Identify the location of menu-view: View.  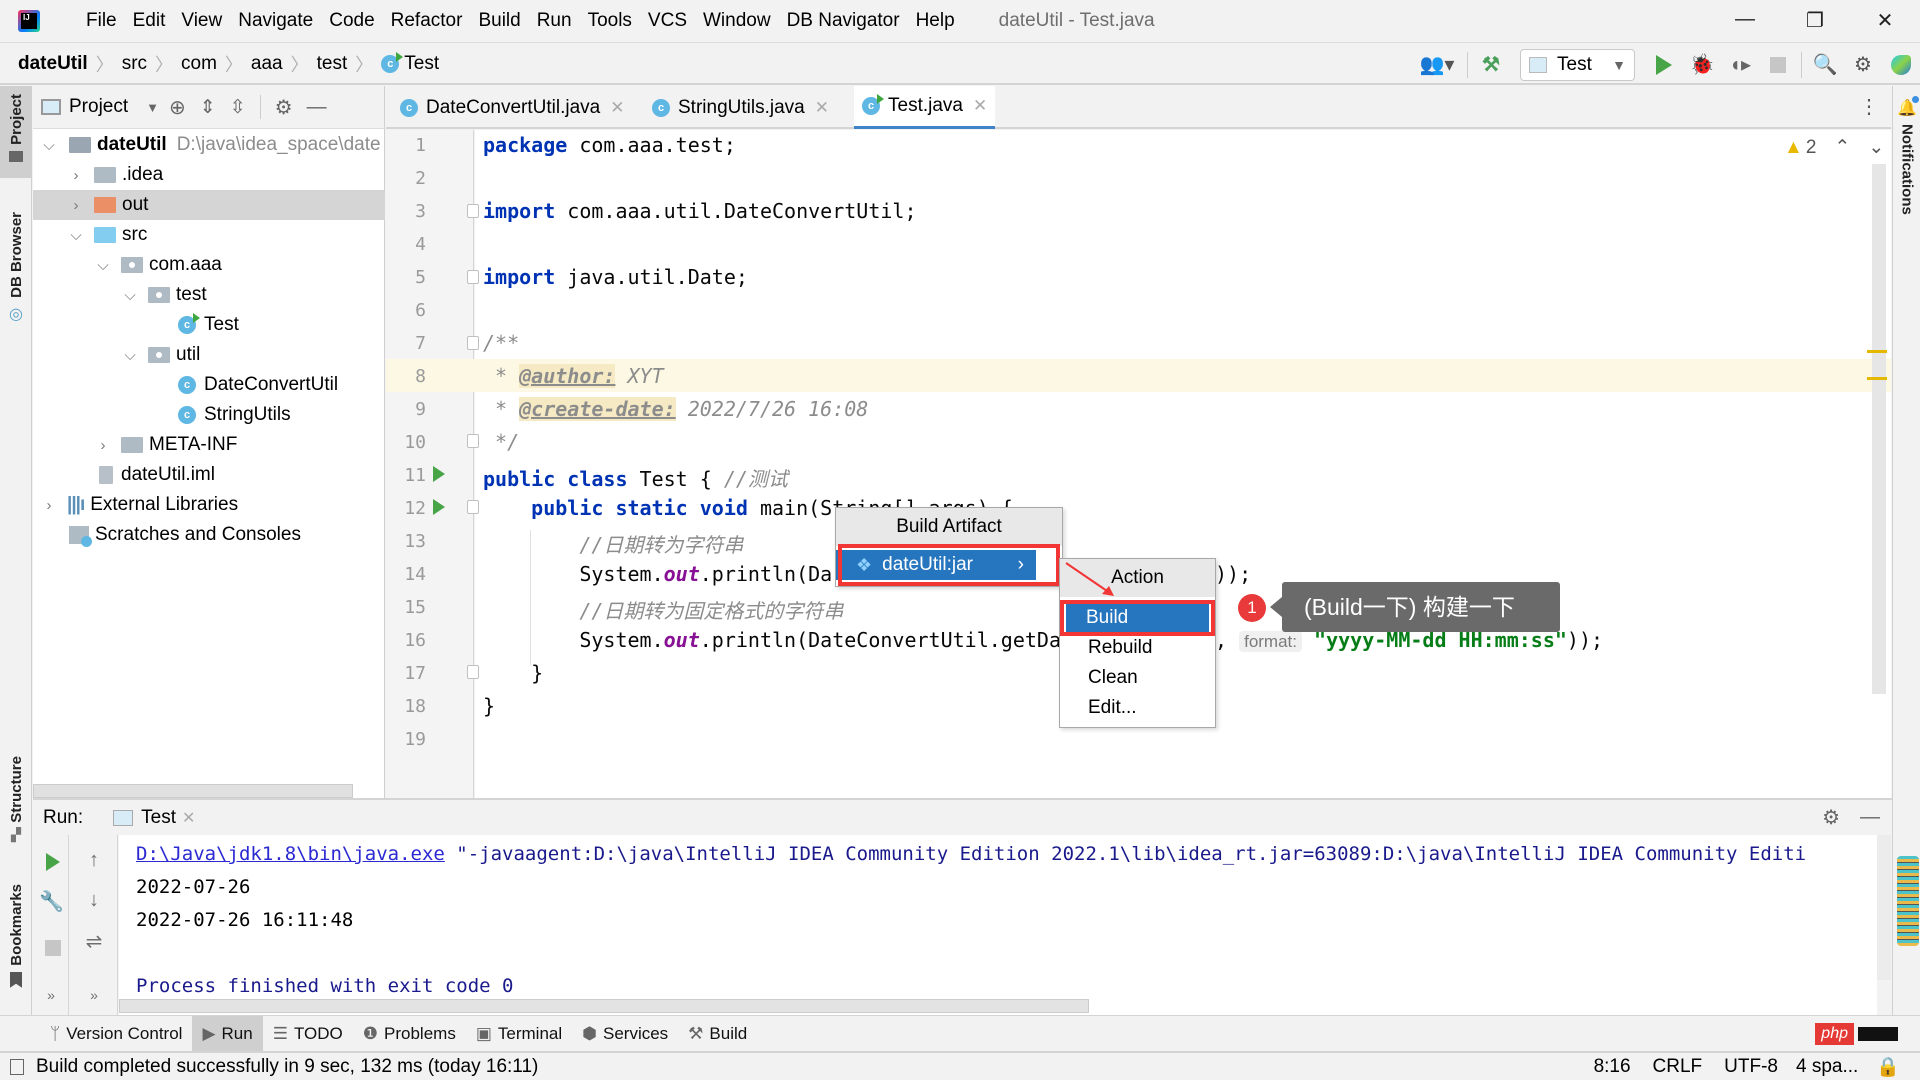
(201, 21).